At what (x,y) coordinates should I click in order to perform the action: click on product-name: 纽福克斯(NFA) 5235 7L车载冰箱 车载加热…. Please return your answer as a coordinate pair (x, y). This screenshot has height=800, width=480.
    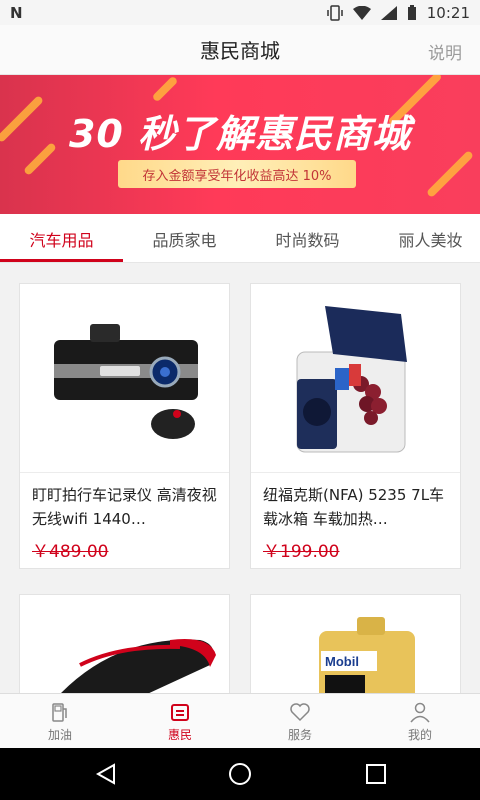
    Looking at the image, I should click on (354, 507).